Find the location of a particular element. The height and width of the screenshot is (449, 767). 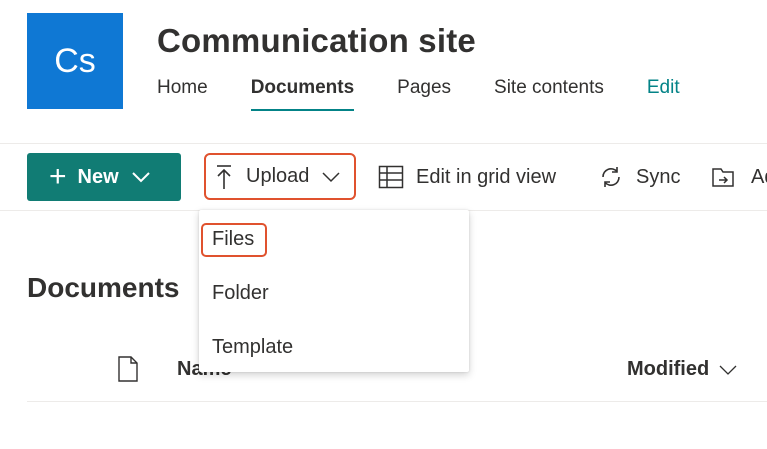

upload-button-label: Upload is located at coordinates (278, 176).